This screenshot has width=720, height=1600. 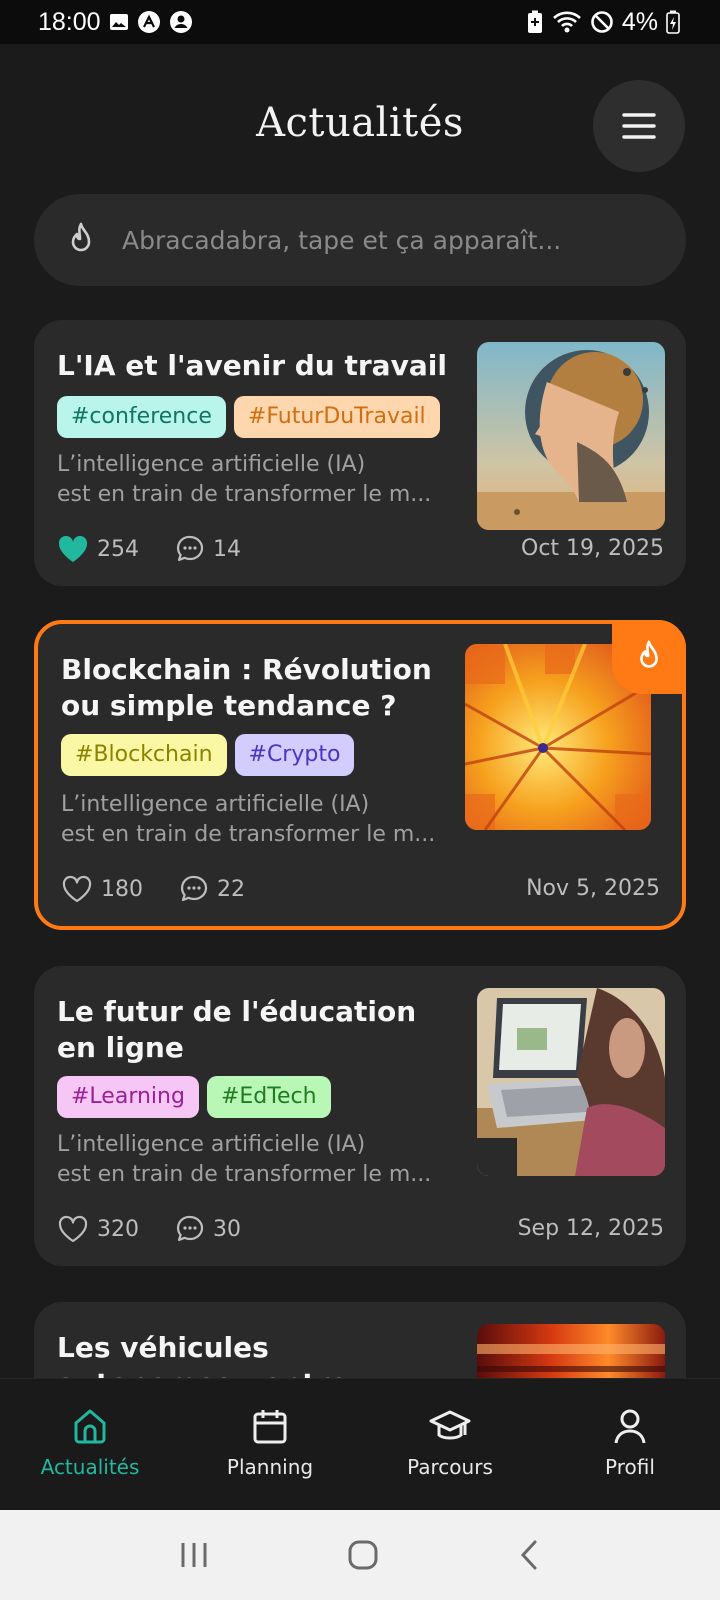 I want to click on system-navigation-bar, so click(x=360, y=1555).